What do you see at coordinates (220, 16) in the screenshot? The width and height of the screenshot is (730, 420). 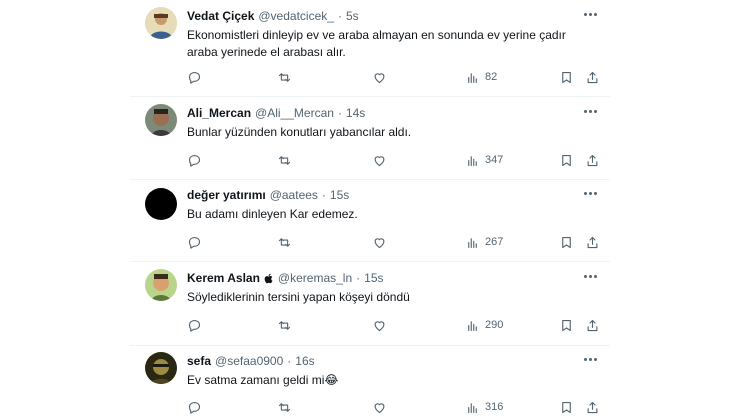 I see `author-name: Vedat Çiçek` at bounding box center [220, 16].